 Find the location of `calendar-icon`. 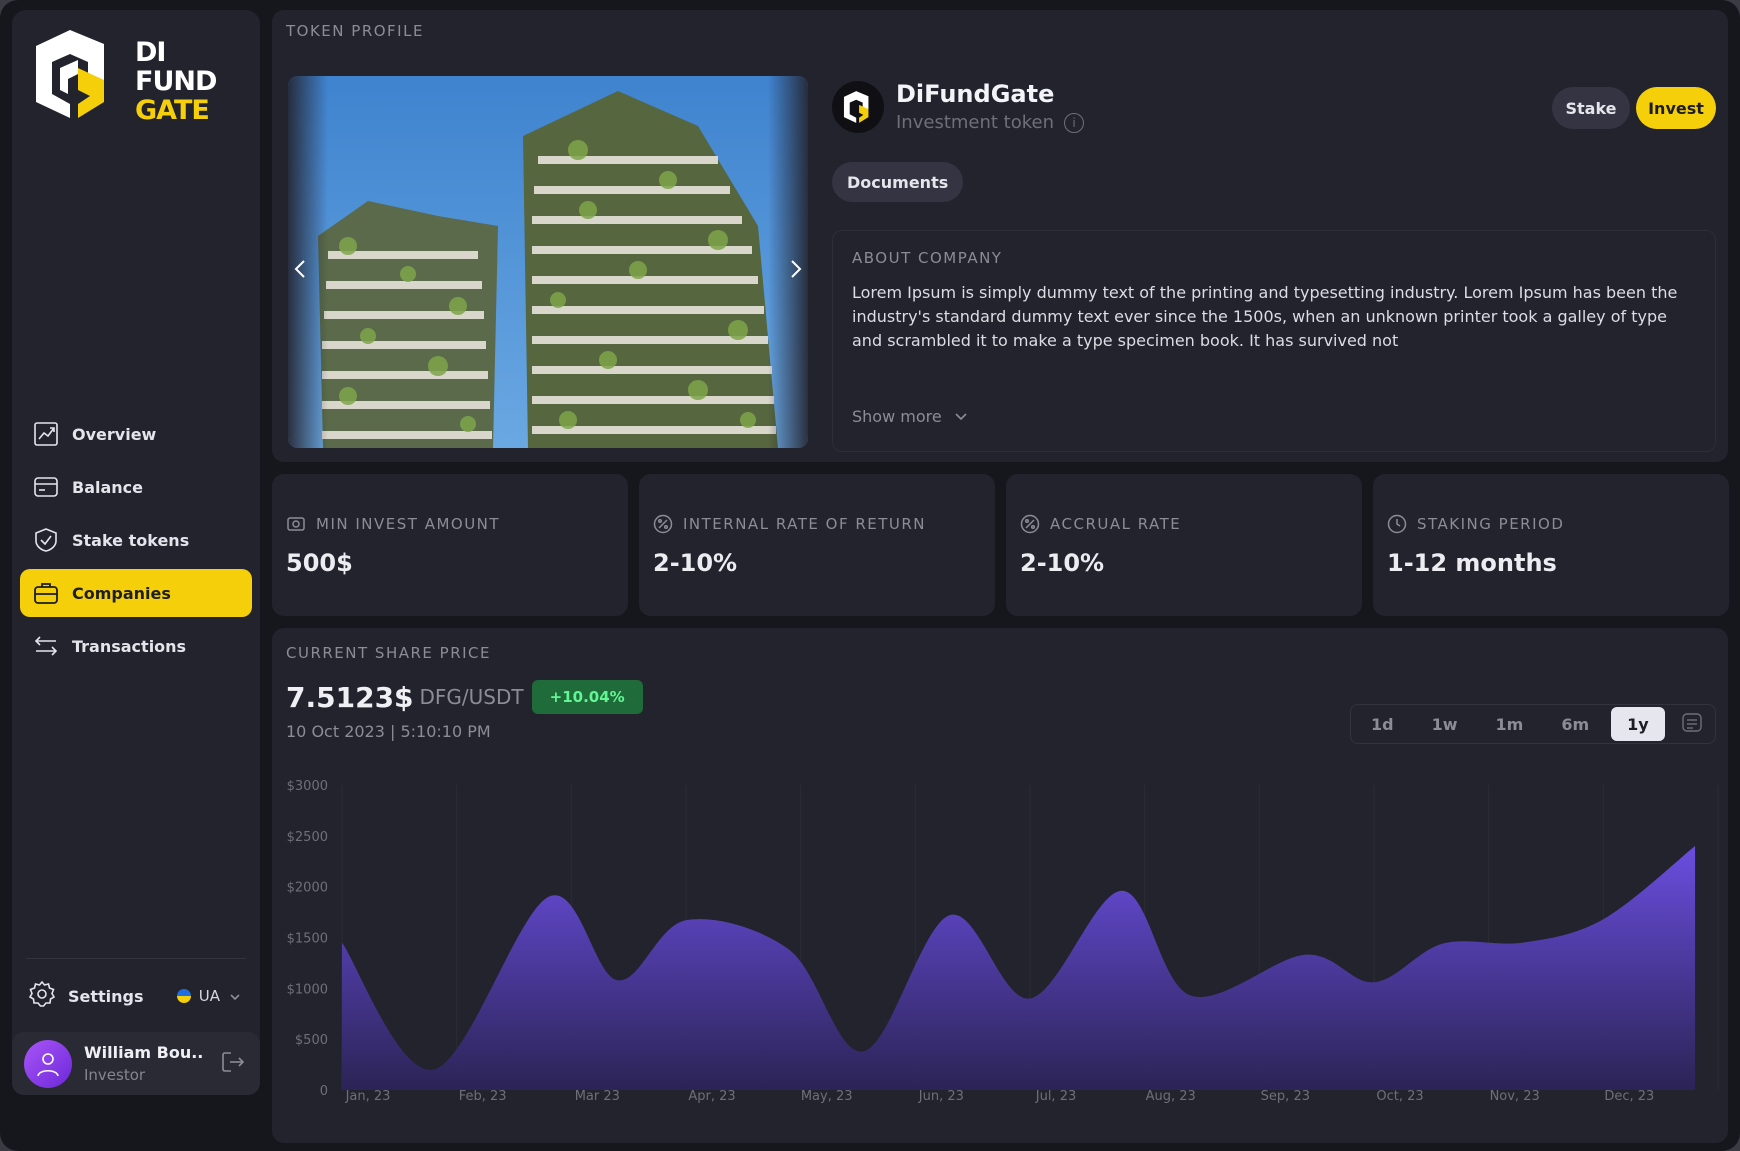

calendar-icon is located at coordinates (1692, 724).